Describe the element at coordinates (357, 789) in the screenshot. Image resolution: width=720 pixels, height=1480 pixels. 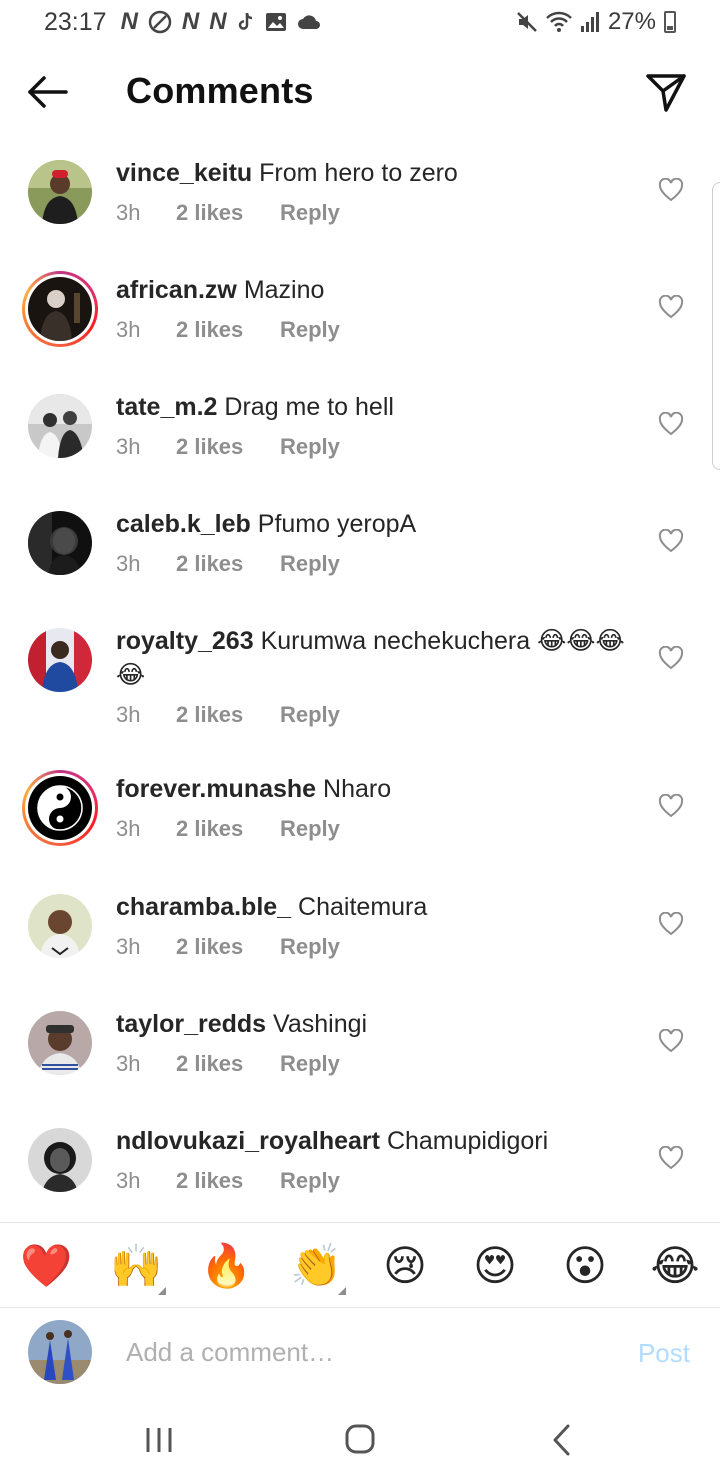
I see `comment-body: Nharo` at that location.